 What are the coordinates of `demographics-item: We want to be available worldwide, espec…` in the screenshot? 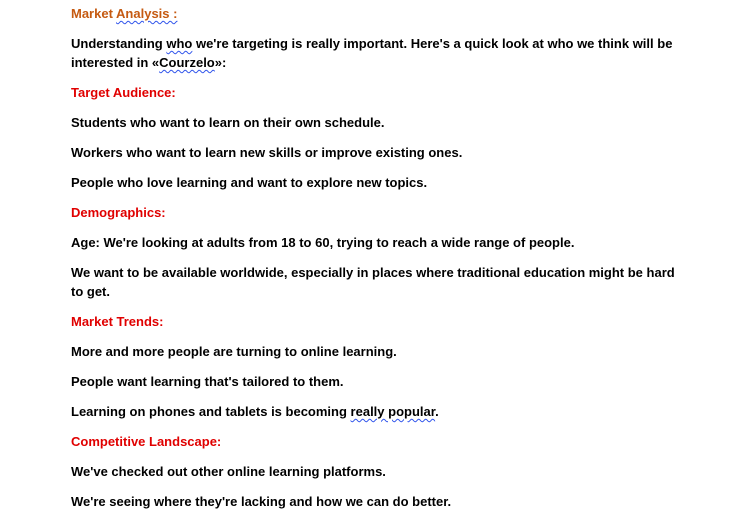 It's located at (373, 282).